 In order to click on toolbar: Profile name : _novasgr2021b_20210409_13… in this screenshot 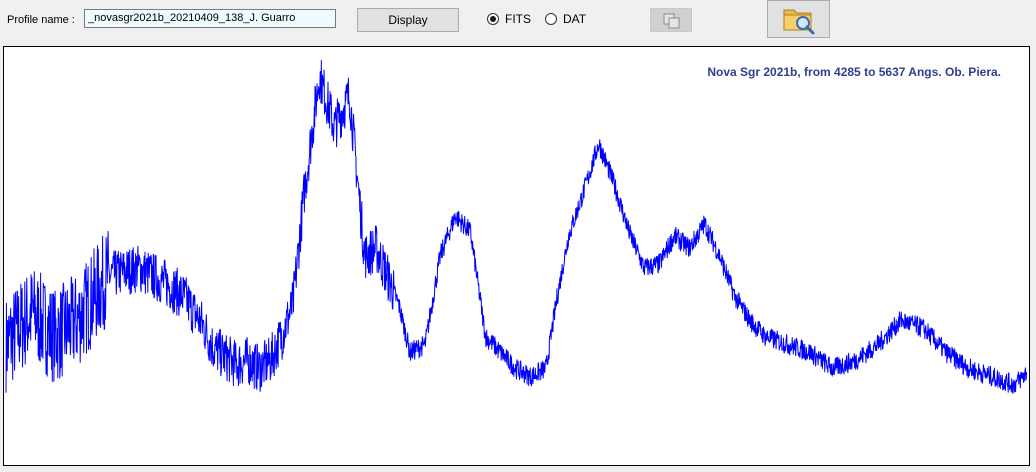, I will do `click(518, 23)`.